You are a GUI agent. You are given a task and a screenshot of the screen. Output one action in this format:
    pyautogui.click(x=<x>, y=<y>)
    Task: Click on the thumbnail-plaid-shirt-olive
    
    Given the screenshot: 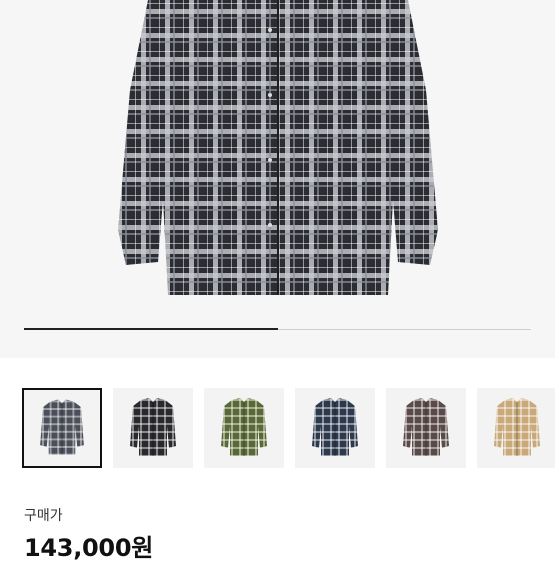 What is the action you would take?
    pyautogui.click(x=244, y=428)
    